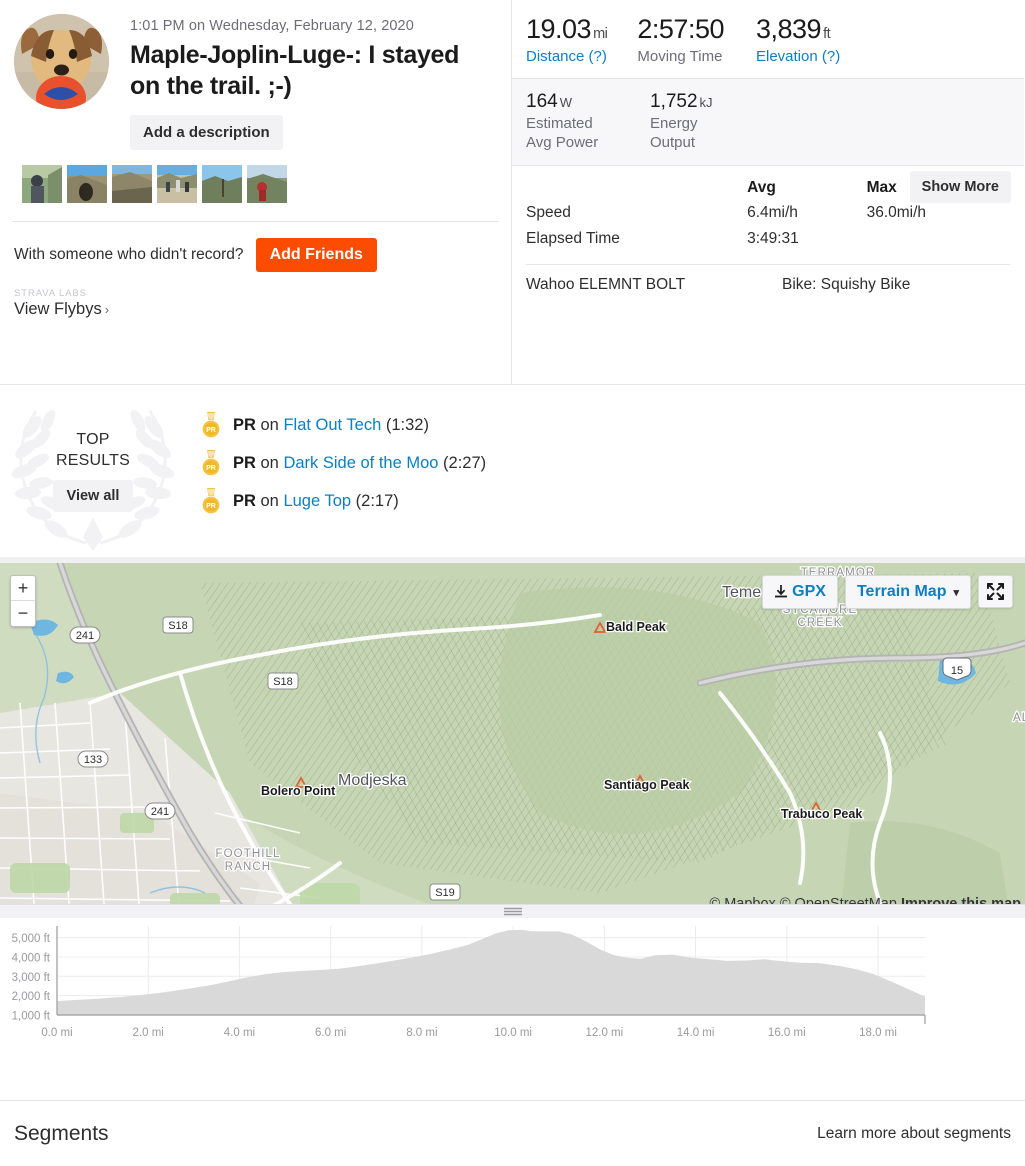 Image resolution: width=1025 pixels, height=1166 pixels. What do you see at coordinates (573, 238) in the screenshot?
I see `row-label-elapsed-time: Elapsed Time` at bounding box center [573, 238].